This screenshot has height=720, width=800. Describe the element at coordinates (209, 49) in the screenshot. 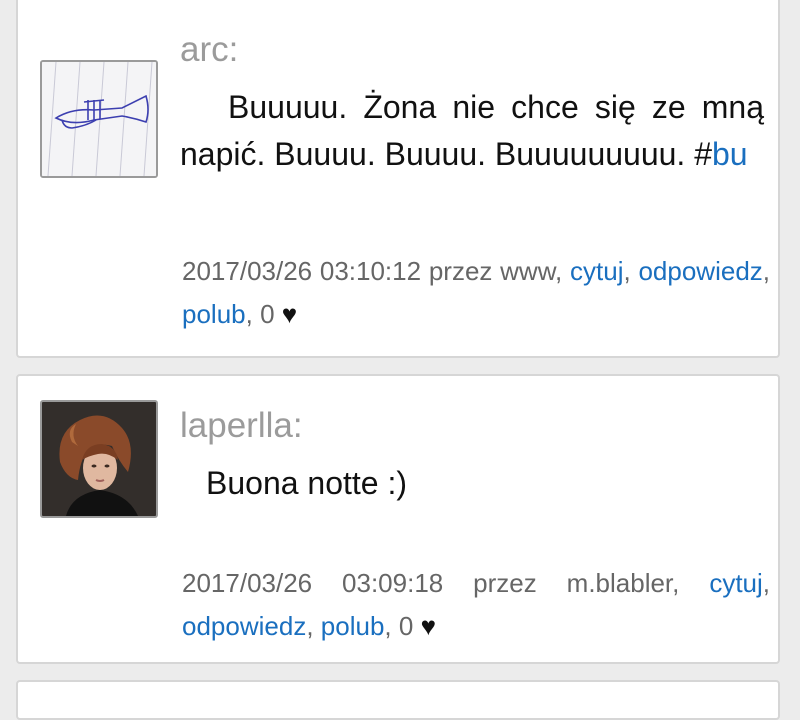

I see `post-author: arc:` at that location.